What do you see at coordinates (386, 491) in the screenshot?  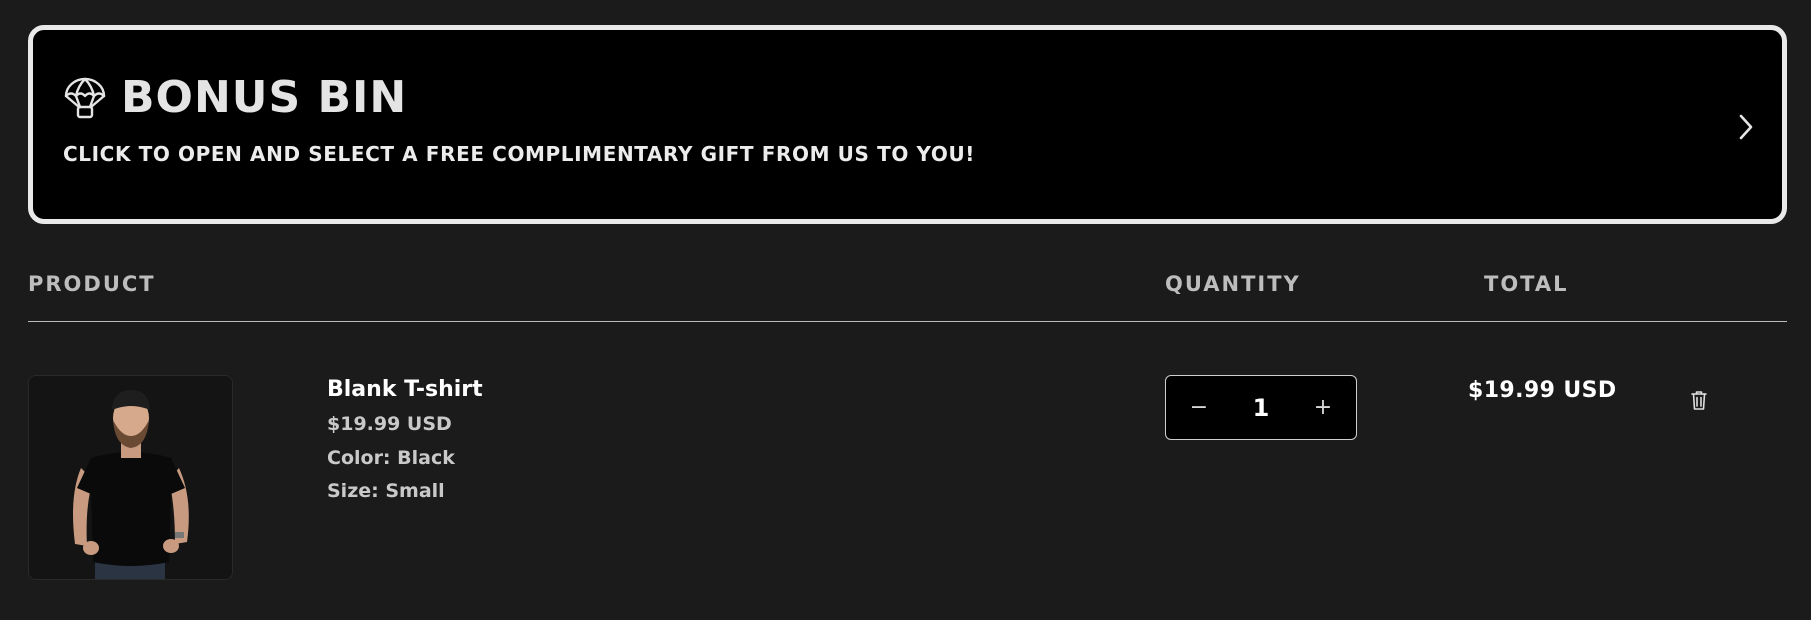 I see `product-option-size: Size: Small` at bounding box center [386, 491].